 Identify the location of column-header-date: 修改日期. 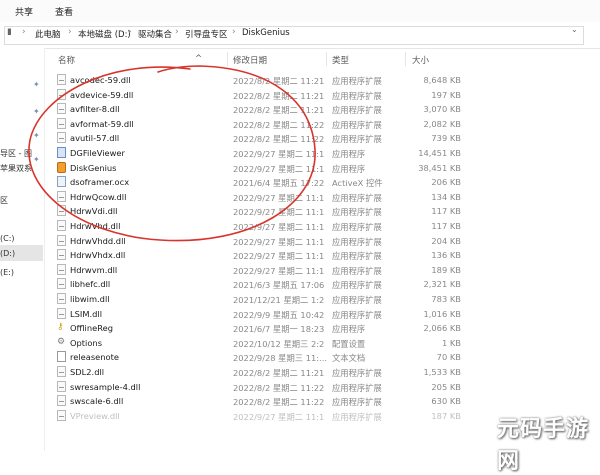
(250, 60).